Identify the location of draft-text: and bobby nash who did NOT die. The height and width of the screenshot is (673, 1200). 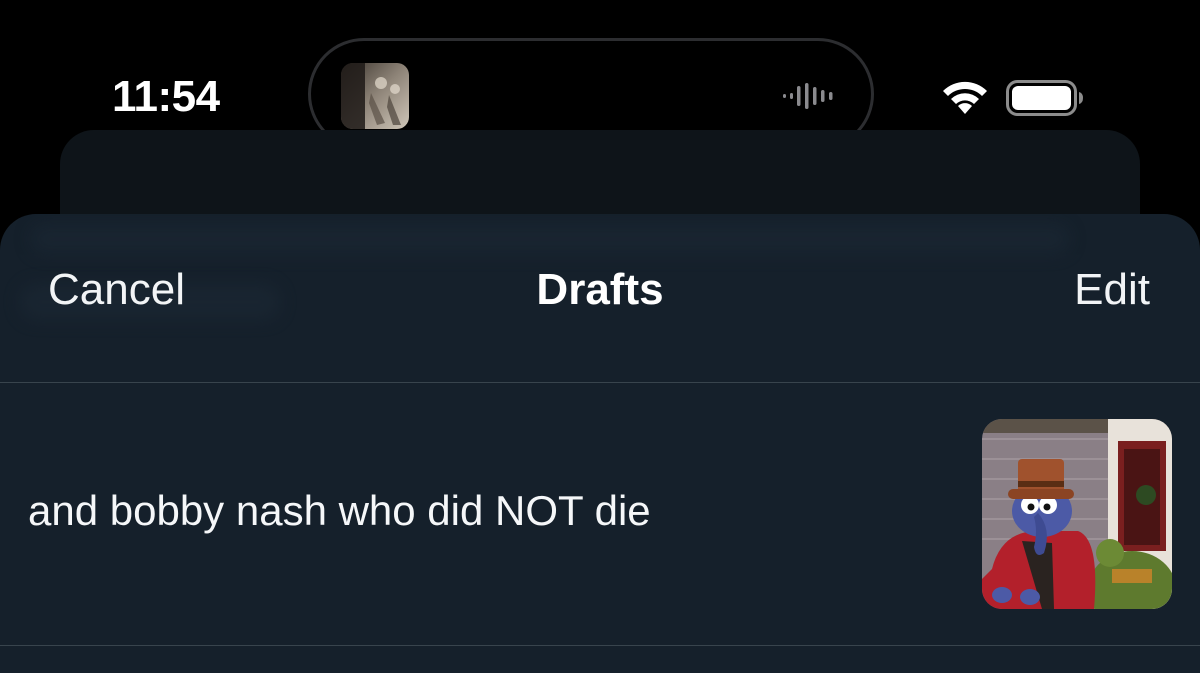
(339, 510).